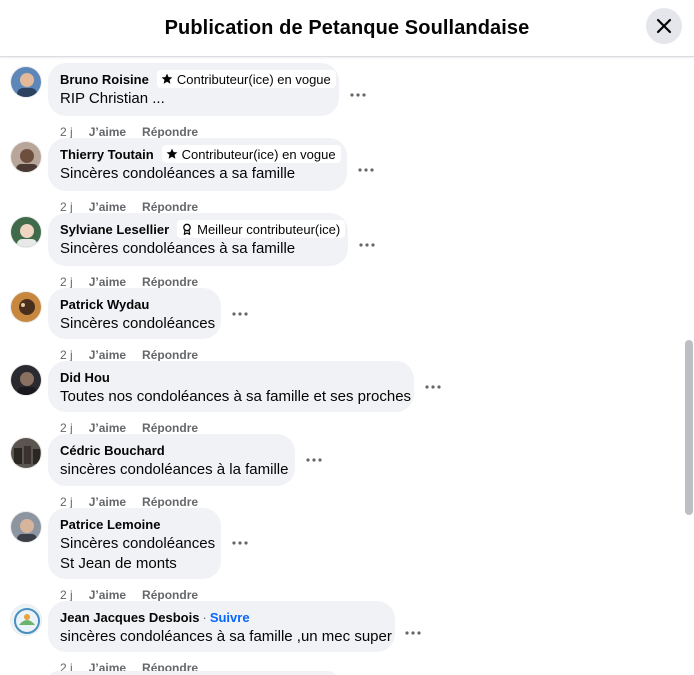 Image resolution: width=694 pixels, height=675 pixels. Describe the element at coordinates (689, 427) in the screenshot. I see `scrollbar-thumb` at that location.